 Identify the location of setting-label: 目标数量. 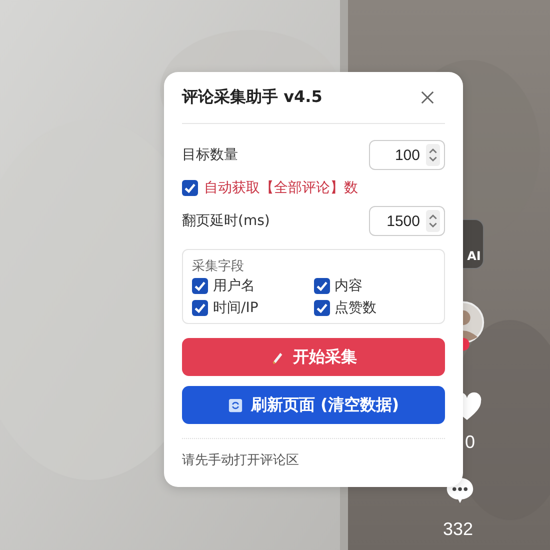
(210, 155).